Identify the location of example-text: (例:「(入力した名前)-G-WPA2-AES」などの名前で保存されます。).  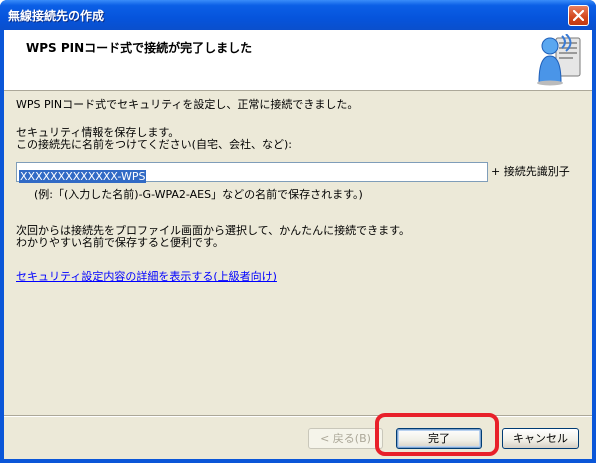
(198, 194).